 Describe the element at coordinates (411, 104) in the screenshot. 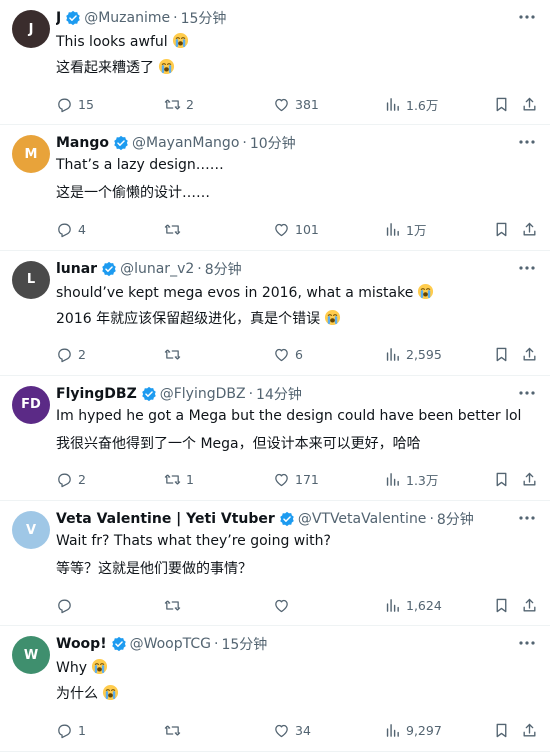

I see `views-button: 1.6万` at that location.